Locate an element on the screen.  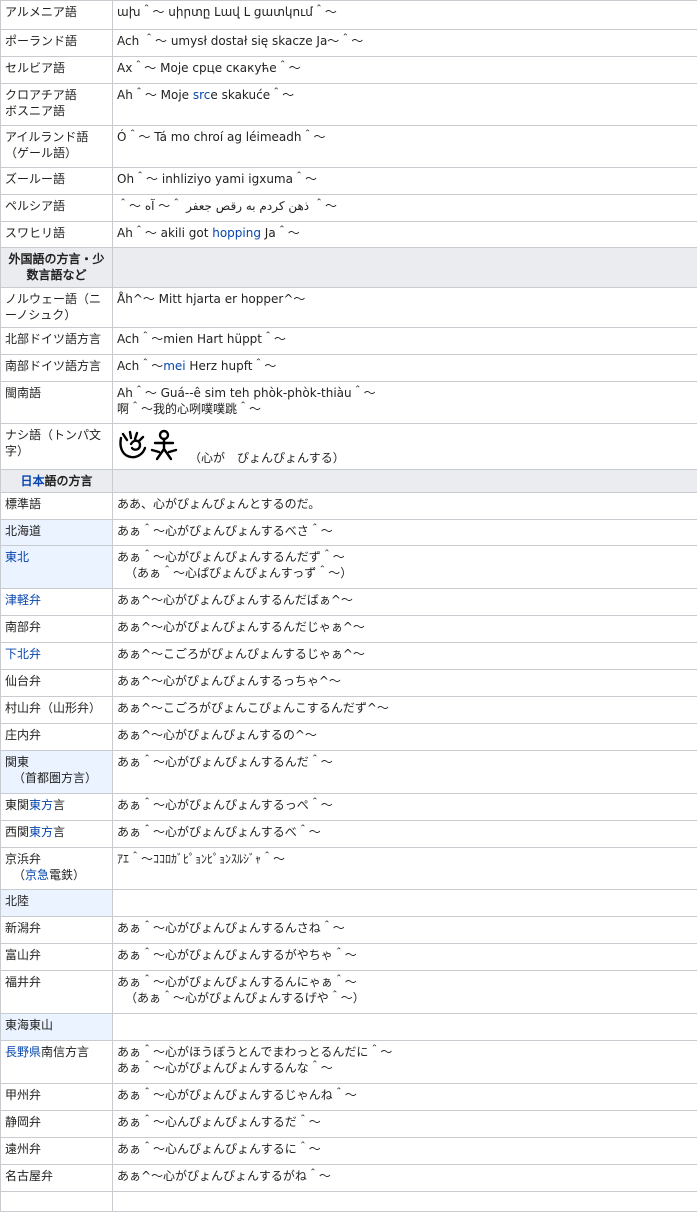
language-cell: ポーランド語 is located at coordinates (57, 43).